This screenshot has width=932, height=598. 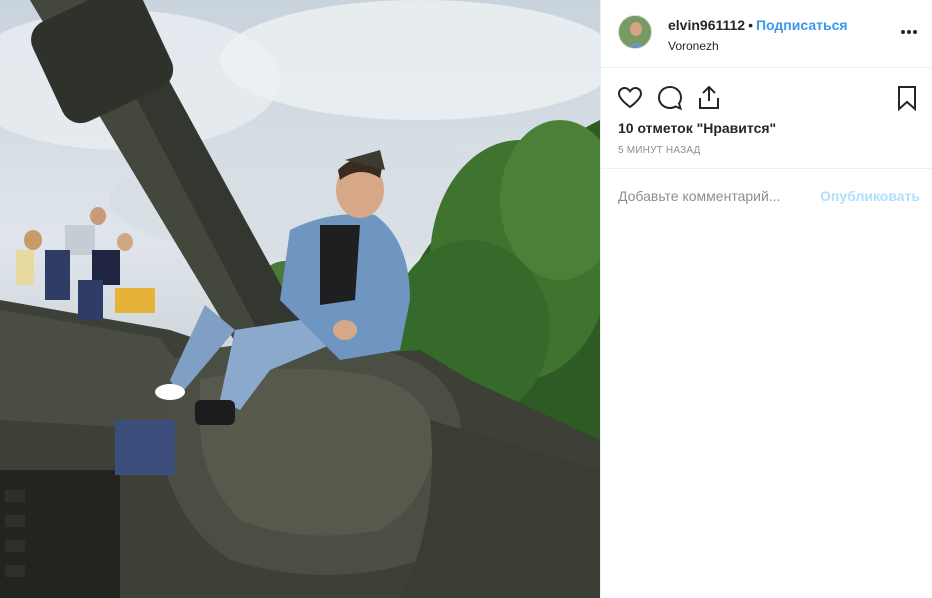 I want to click on likes-count: 10 отметок "Нравится", so click(x=697, y=128).